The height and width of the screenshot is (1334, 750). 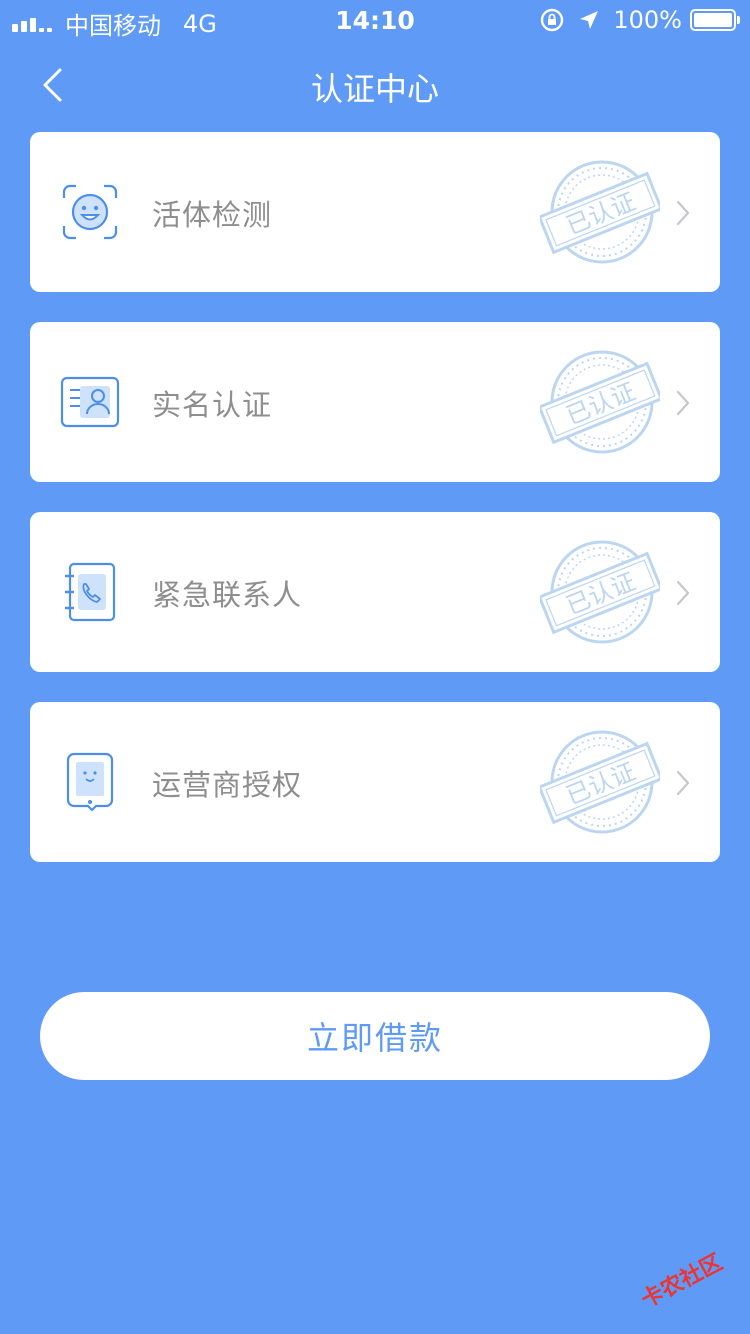 I want to click on list-item-label: 活体检测, so click(x=212, y=215).